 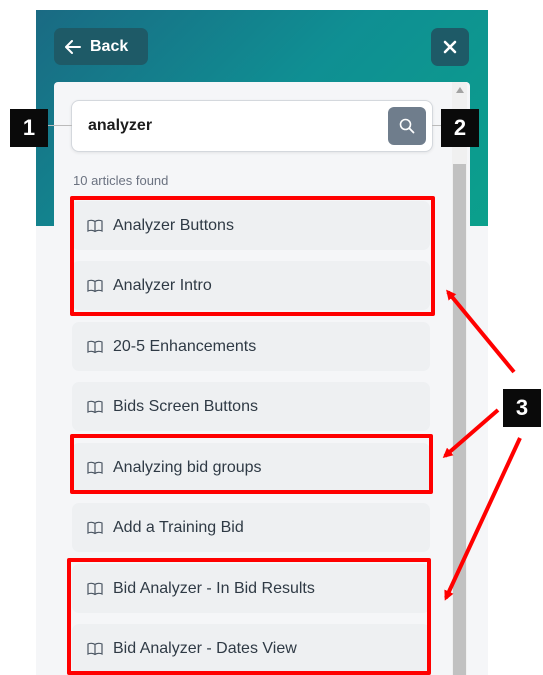 I want to click on search-input, so click(x=238, y=126).